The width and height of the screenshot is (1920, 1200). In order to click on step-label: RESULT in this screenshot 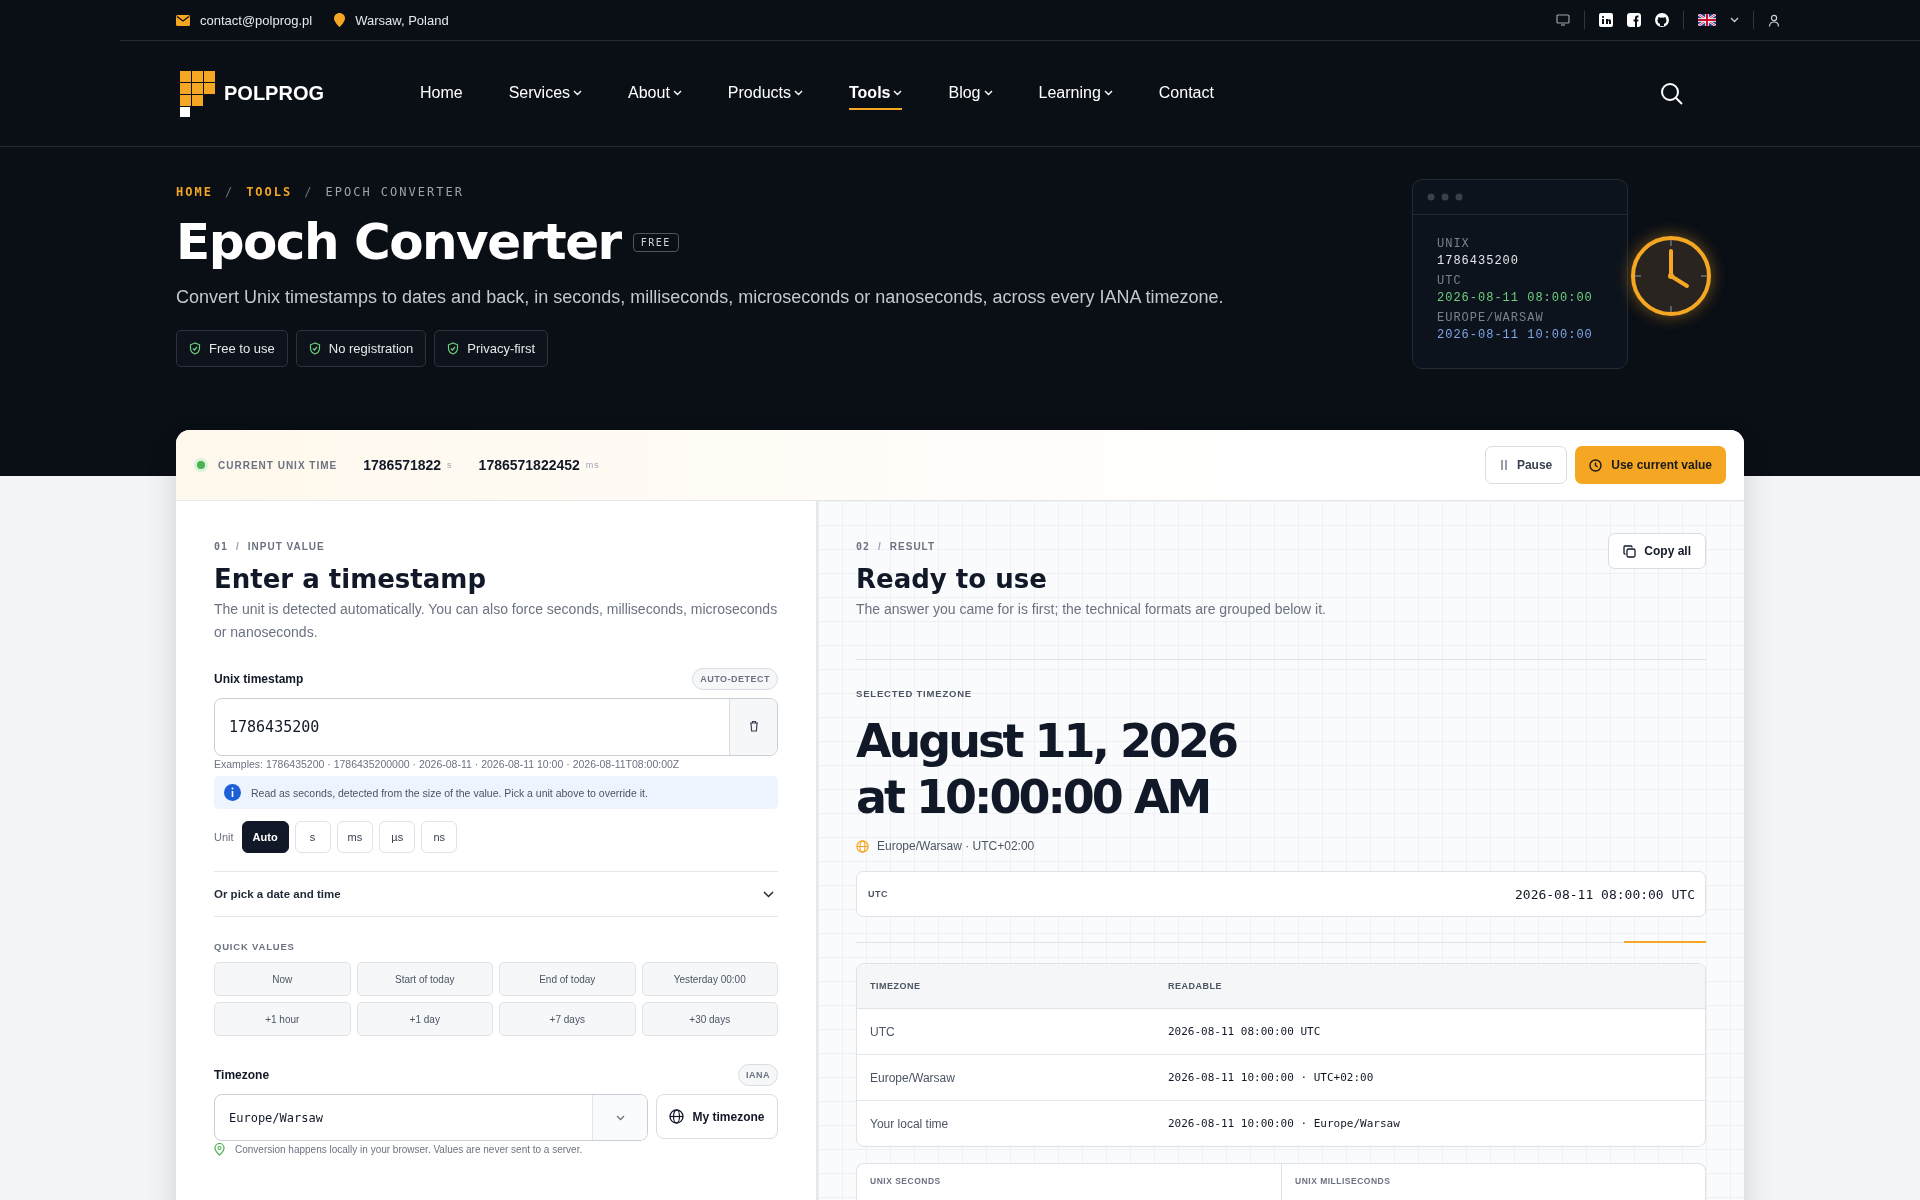, I will do `click(912, 546)`.